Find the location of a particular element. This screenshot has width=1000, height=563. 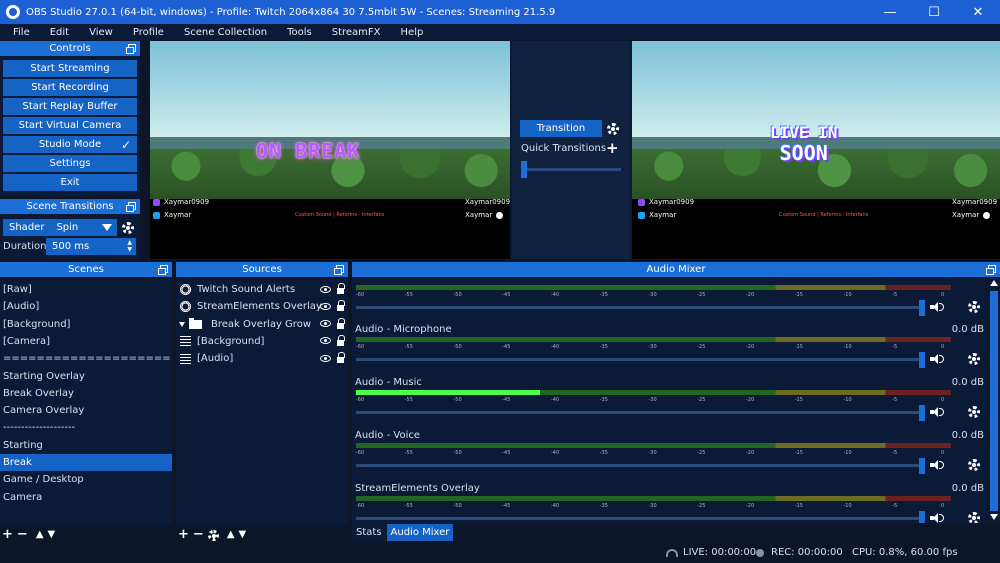

menu-streamfx: StreamFX is located at coordinates (359, 32).